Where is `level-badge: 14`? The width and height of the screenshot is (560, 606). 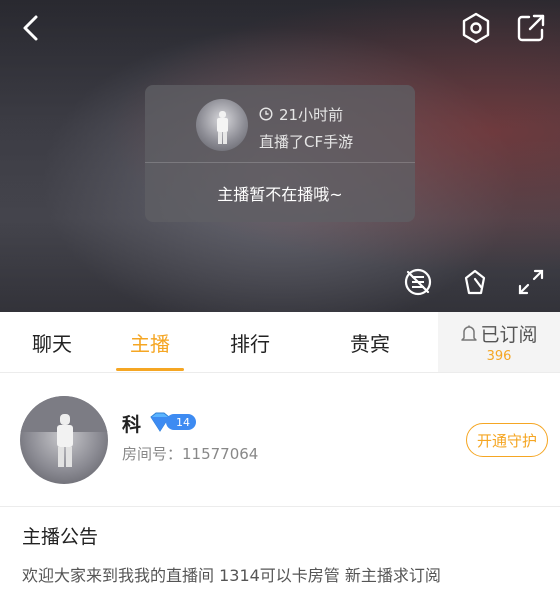
level-badge: 14 is located at coordinates (172, 422).